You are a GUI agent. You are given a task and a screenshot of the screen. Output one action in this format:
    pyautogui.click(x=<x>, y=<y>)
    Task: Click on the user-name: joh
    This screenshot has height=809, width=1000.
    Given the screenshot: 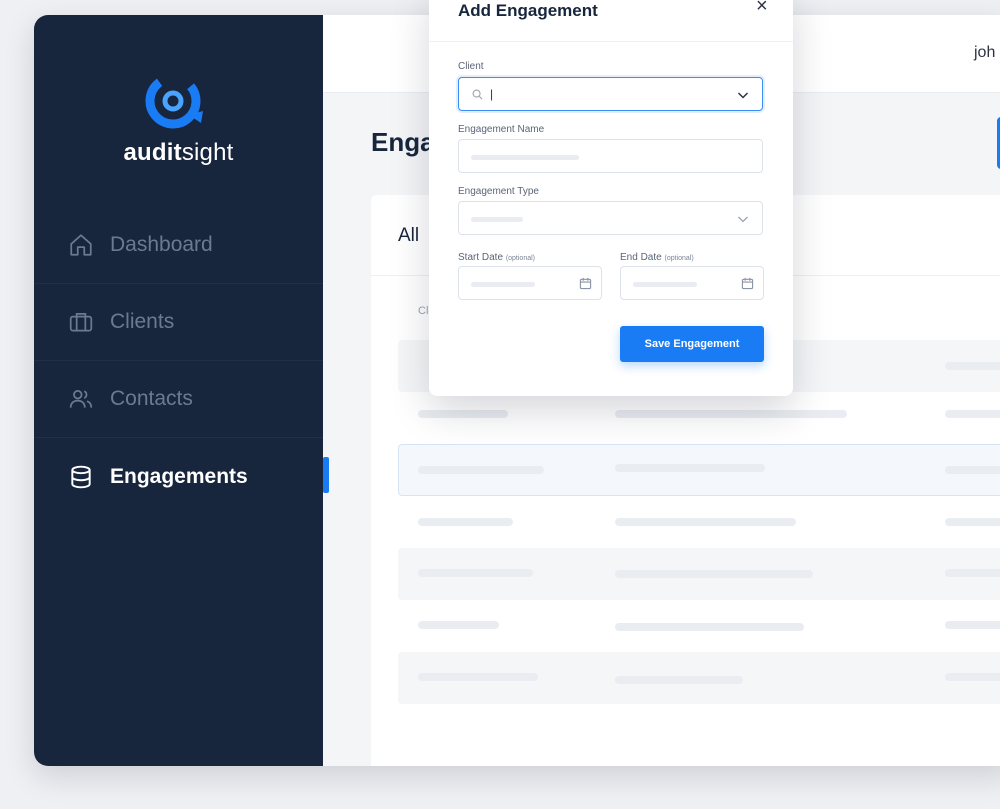 What is the action you would take?
    pyautogui.click(x=984, y=53)
    